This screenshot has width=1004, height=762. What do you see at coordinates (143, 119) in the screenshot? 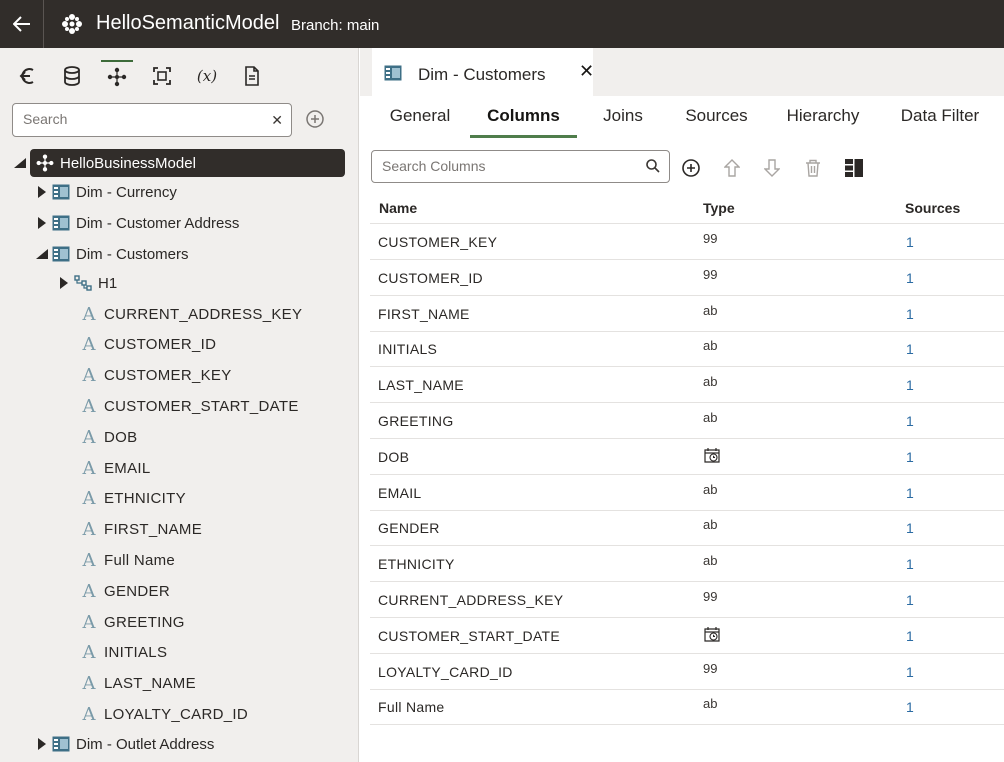
I see `navigator-search-input` at bounding box center [143, 119].